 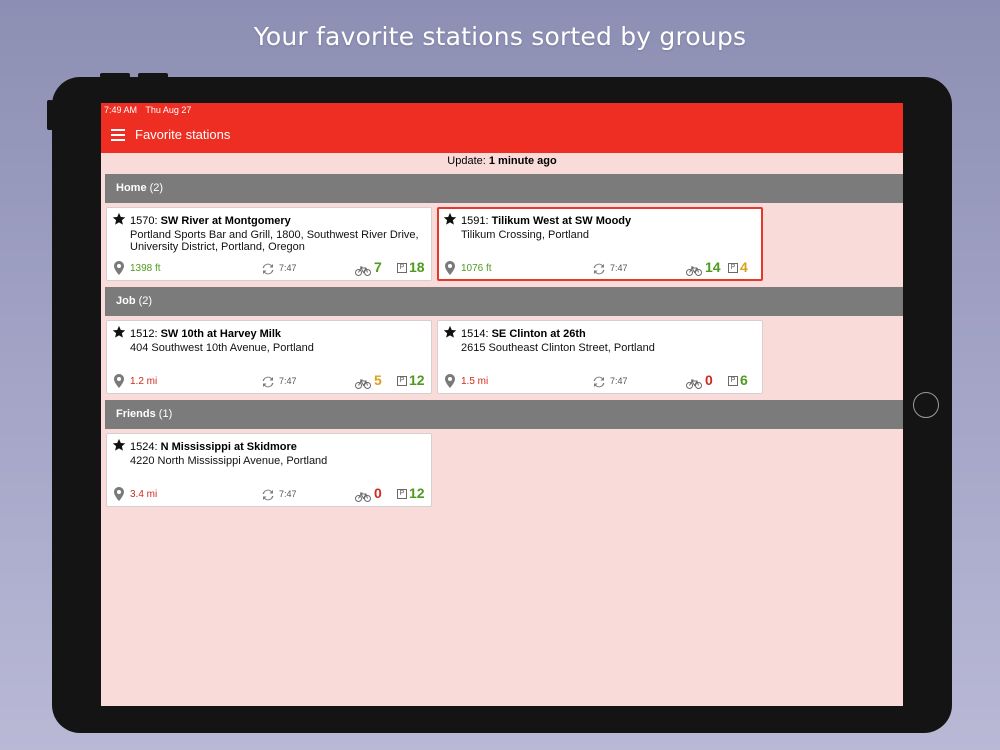 I want to click on station-name: SW 10th at Harvey Milk, so click(x=221, y=334).